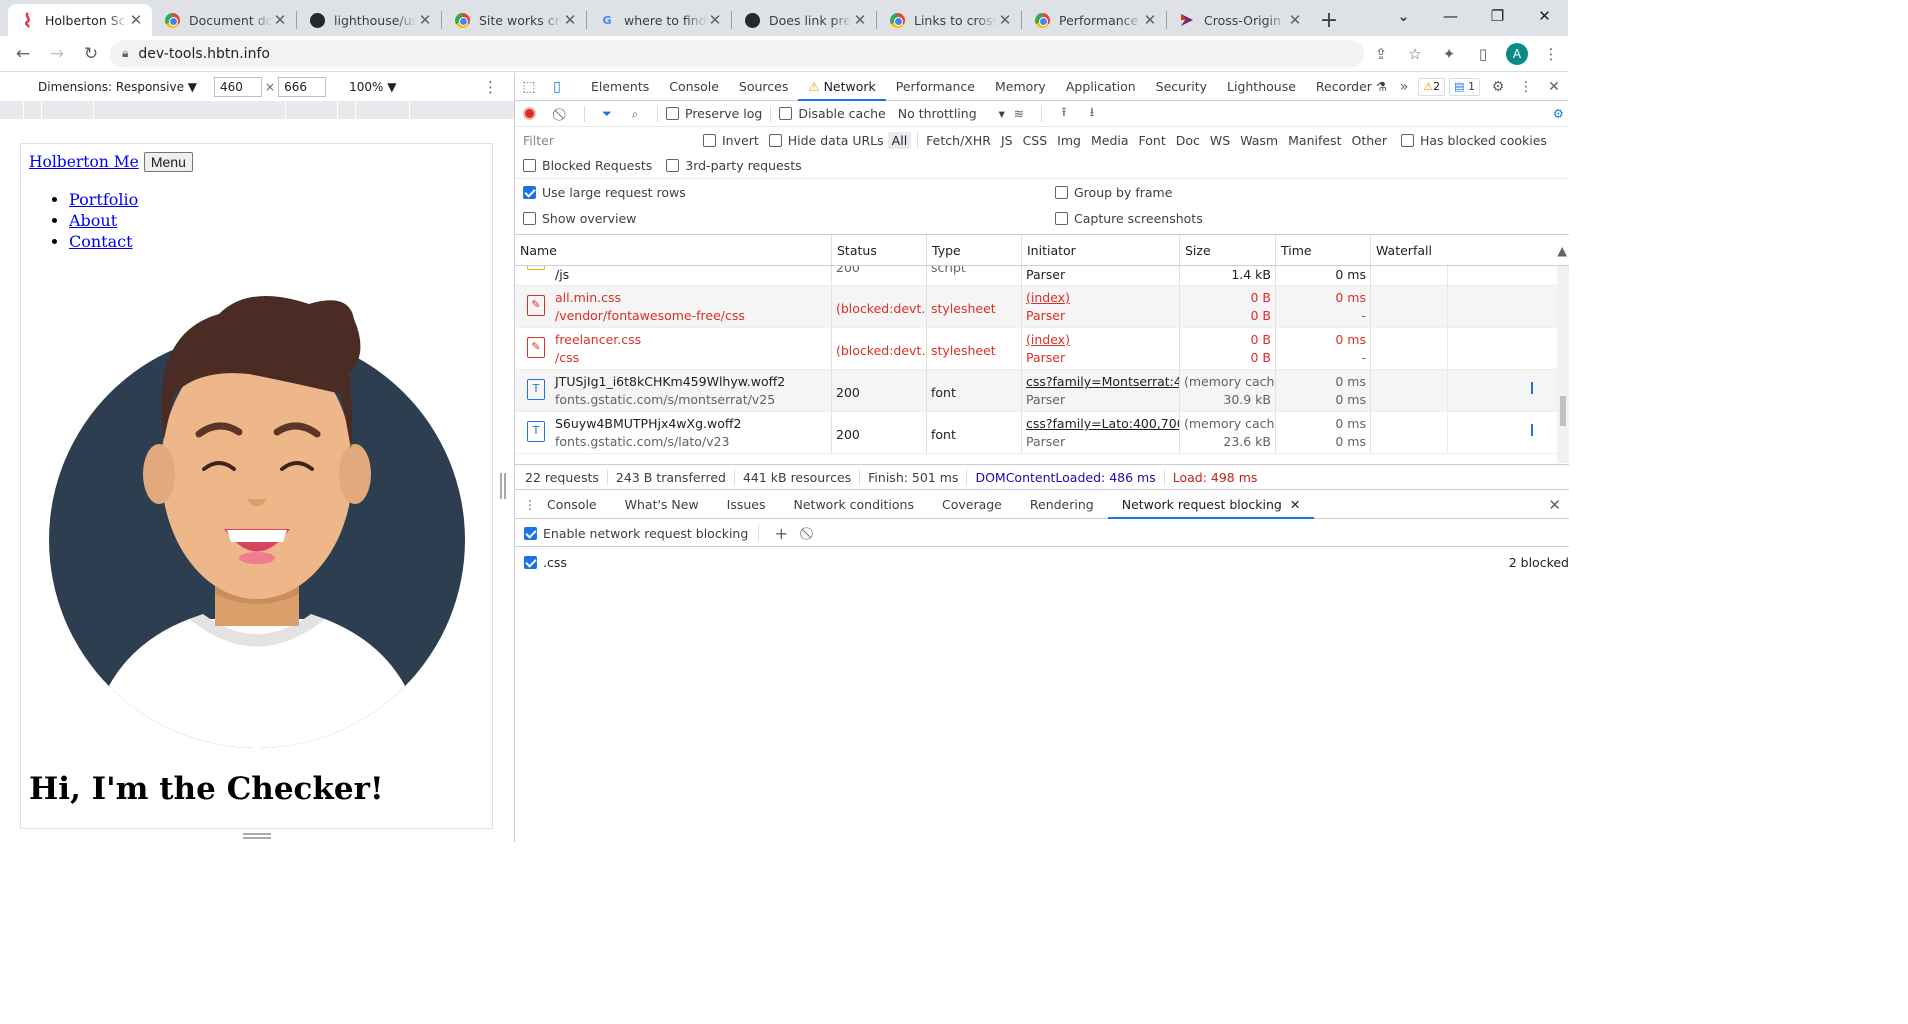 The height and width of the screenshot is (1024, 1908). What do you see at coordinates (1113, 192) in the screenshot?
I see `group-by-frame-checkbox: Group by frame` at bounding box center [1113, 192].